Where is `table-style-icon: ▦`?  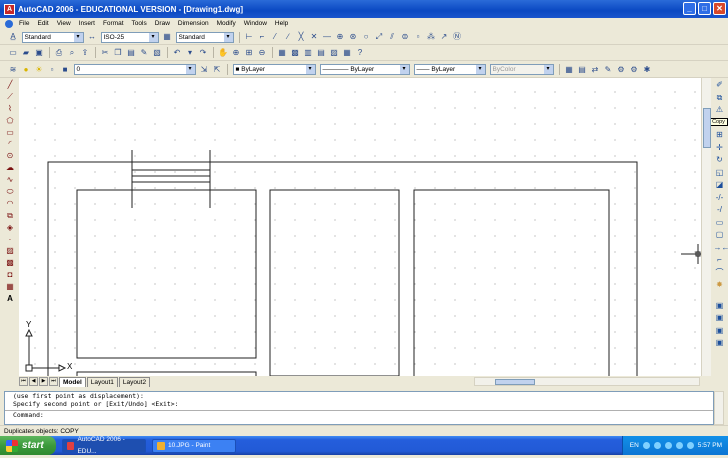 table-style-icon: ▦ is located at coordinates (167, 37).